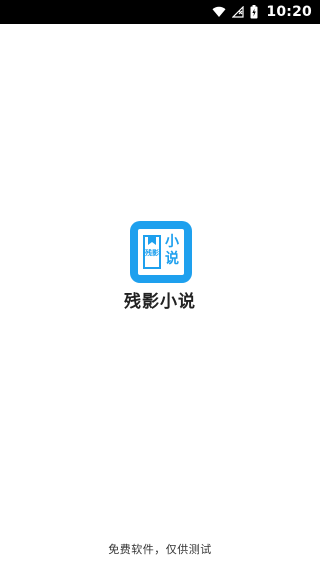 This screenshot has height=569, width=320. I want to click on app-logo-icon: 残影 小说, so click(161, 252).